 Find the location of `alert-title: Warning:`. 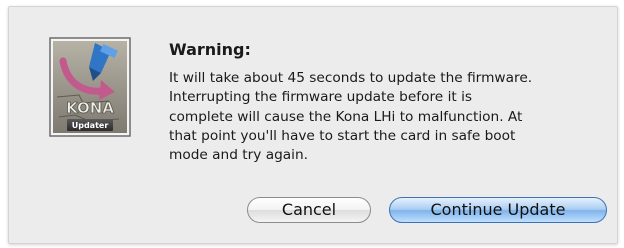

alert-title: Warning: is located at coordinates (210, 49).